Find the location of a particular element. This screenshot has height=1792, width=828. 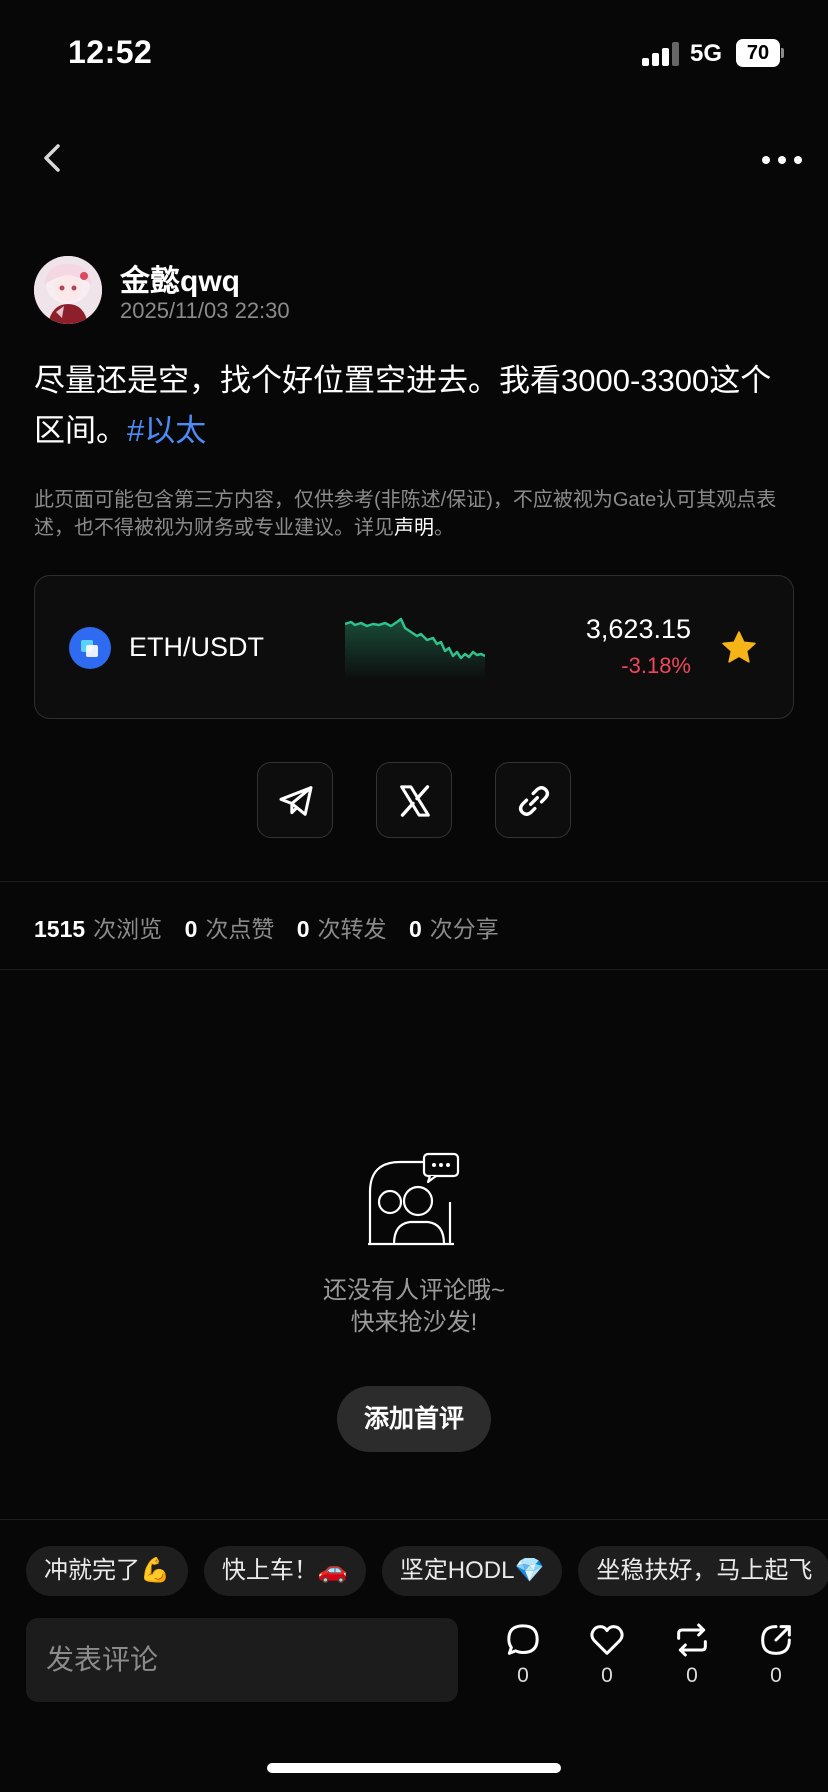

trading-pair: ETH/USDT is located at coordinates (196, 647).